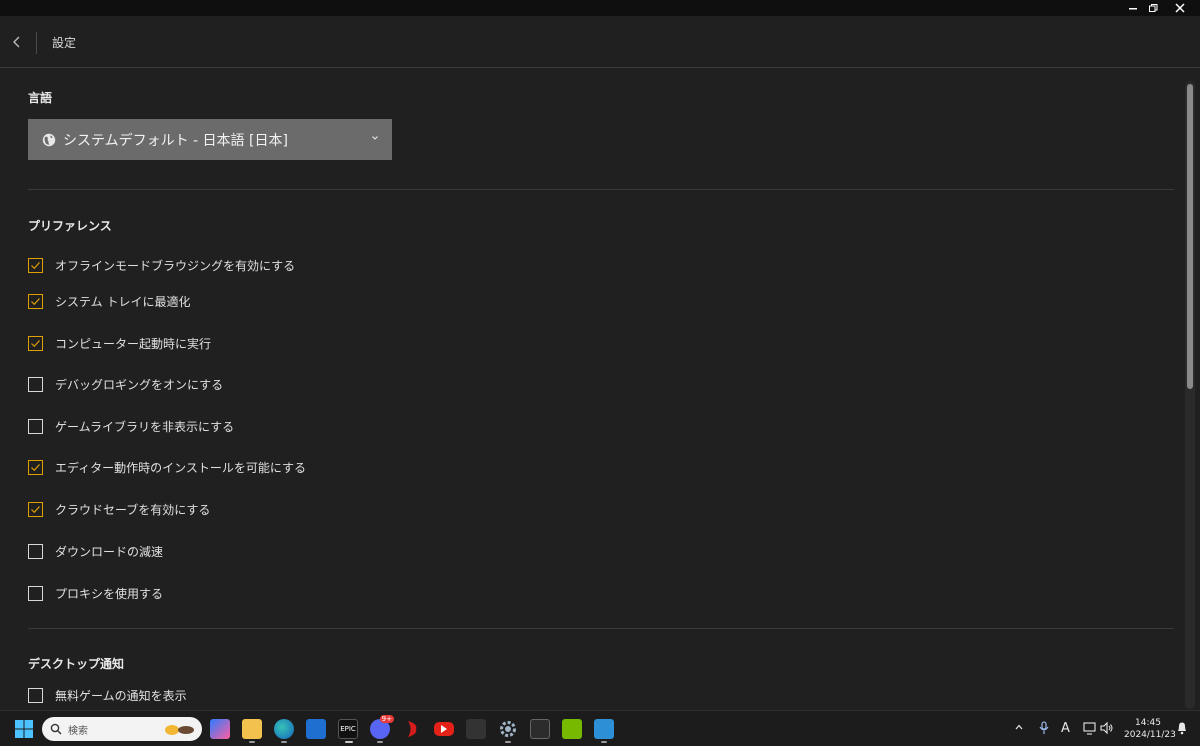 The height and width of the screenshot is (746, 1200). I want to click on checkbox-label: 無料ゲームの通知を表示, so click(121, 695).